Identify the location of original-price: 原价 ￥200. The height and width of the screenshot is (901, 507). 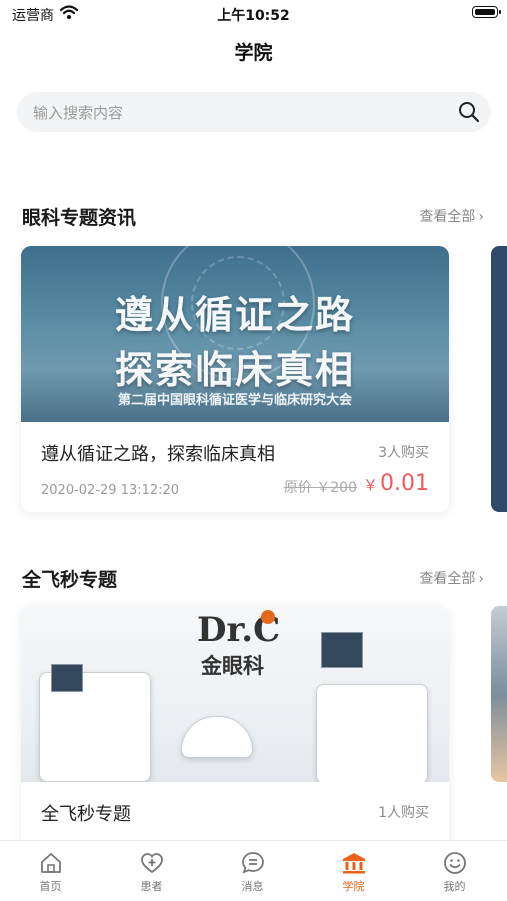
(320, 488).